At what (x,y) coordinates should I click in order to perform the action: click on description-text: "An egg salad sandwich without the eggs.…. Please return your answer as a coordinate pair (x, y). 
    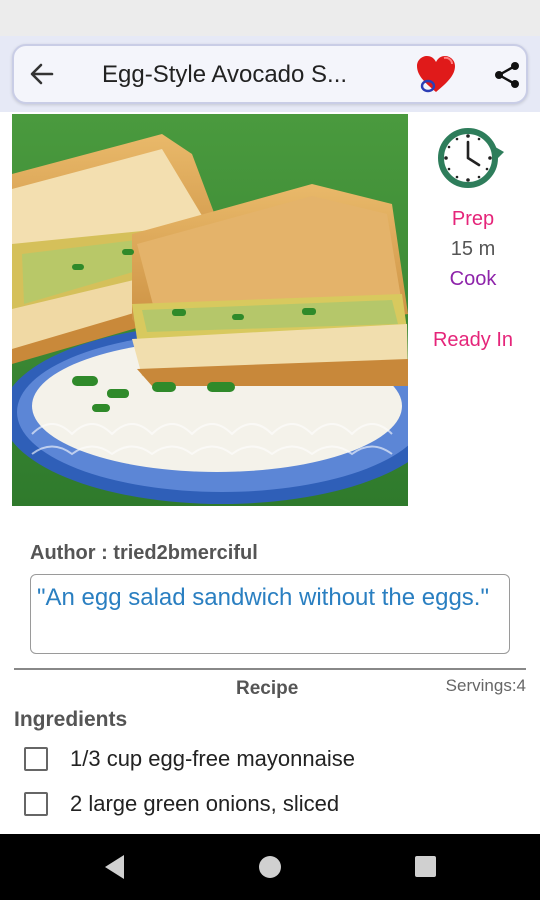
    Looking at the image, I should click on (263, 597).